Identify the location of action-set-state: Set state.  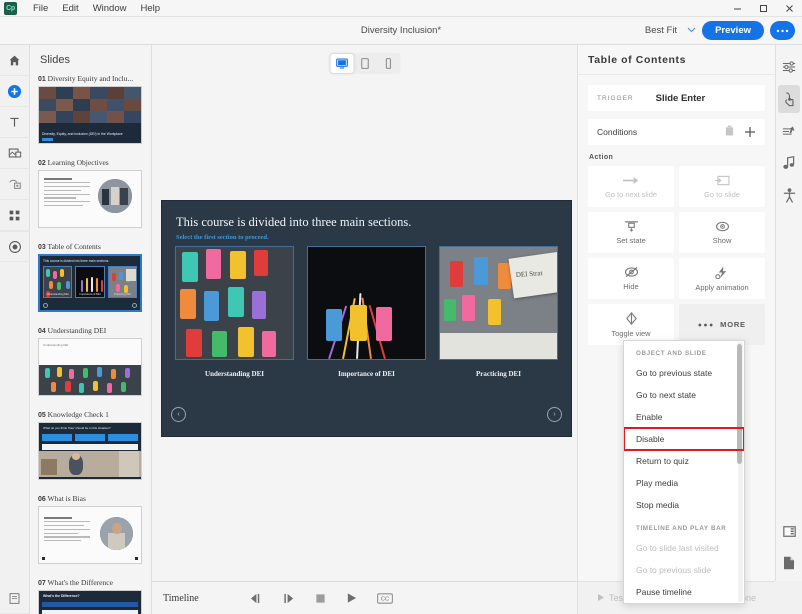
(631, 232).